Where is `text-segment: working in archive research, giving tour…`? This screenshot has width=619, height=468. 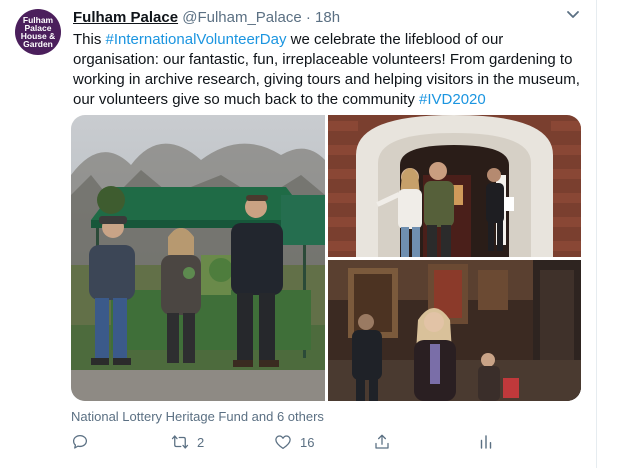
text-segment: working in archive research, giving tour… is located at coordinates (326, 79).